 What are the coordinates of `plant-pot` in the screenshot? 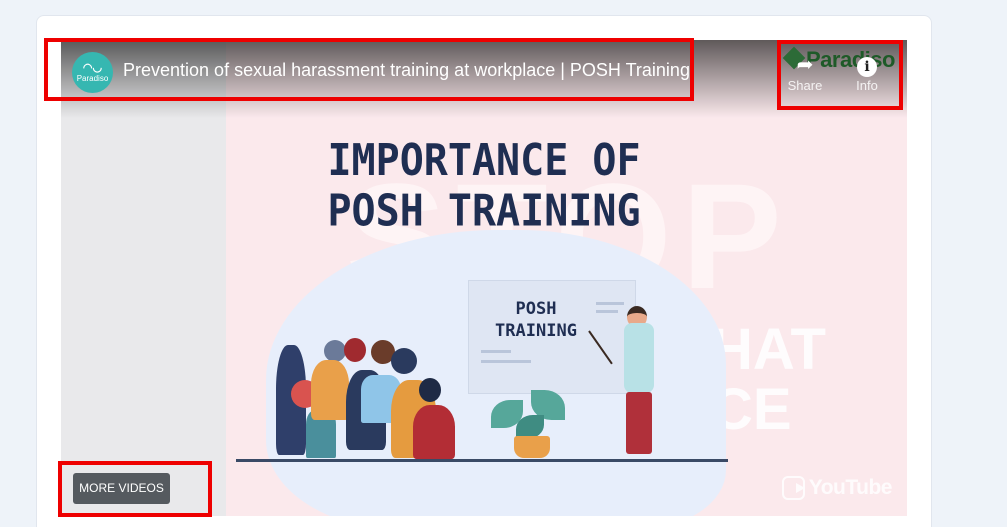 It's located at (532, 447).